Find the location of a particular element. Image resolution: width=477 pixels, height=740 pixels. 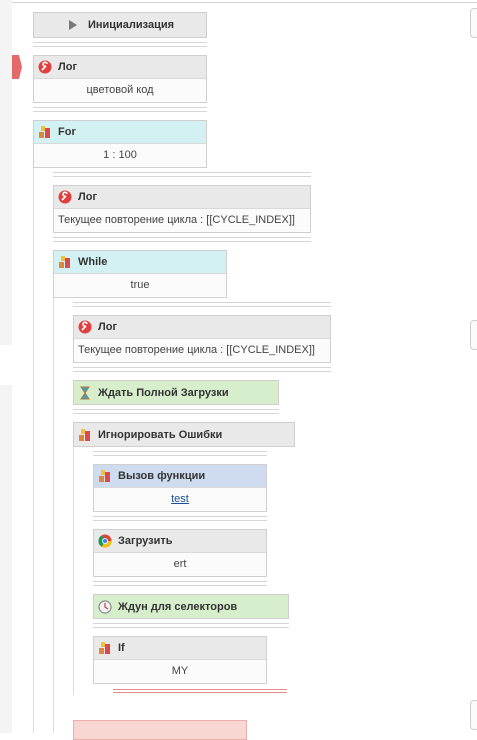

ignore-errors-block: Игнорировать Ошибки is located at coordinates (184, 434).